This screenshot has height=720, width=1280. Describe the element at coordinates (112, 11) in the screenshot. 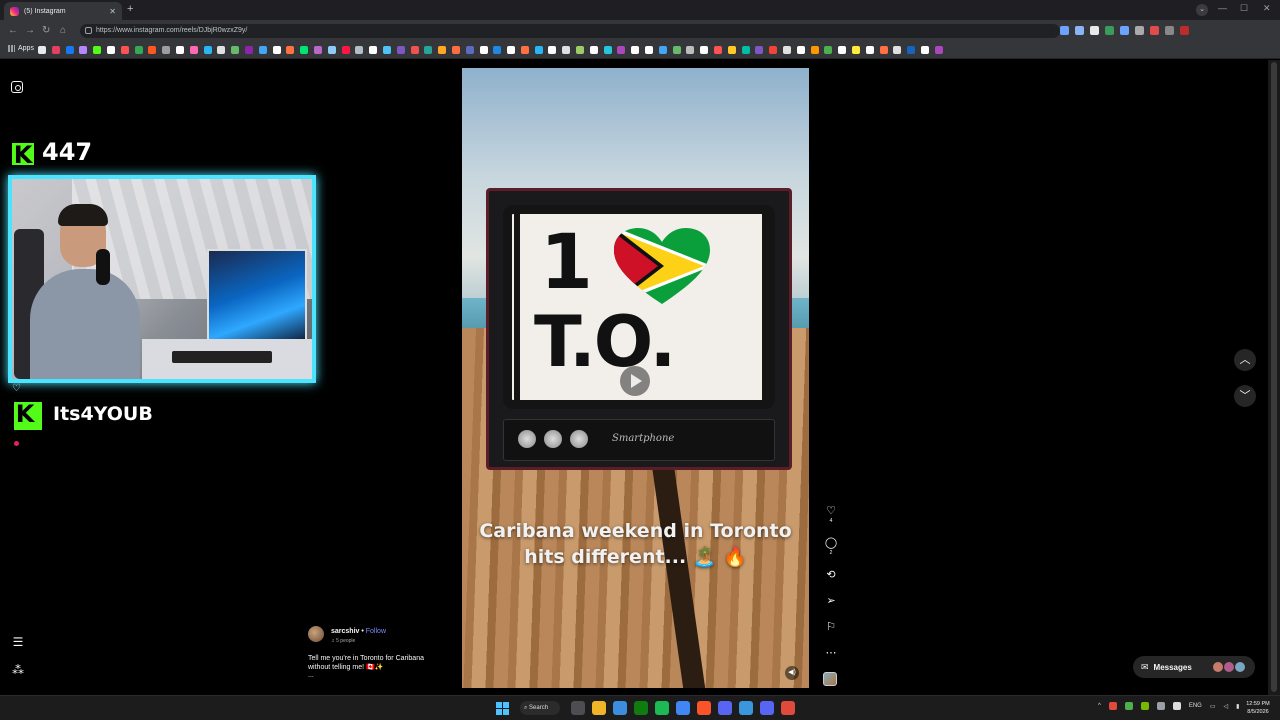

I see `tab-close-icon: ✕` at that location.